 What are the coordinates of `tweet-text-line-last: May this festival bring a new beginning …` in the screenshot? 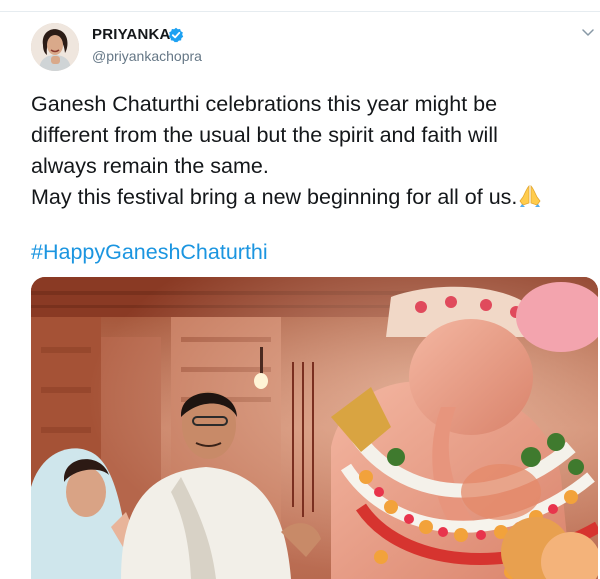 It's located at (311, 197).